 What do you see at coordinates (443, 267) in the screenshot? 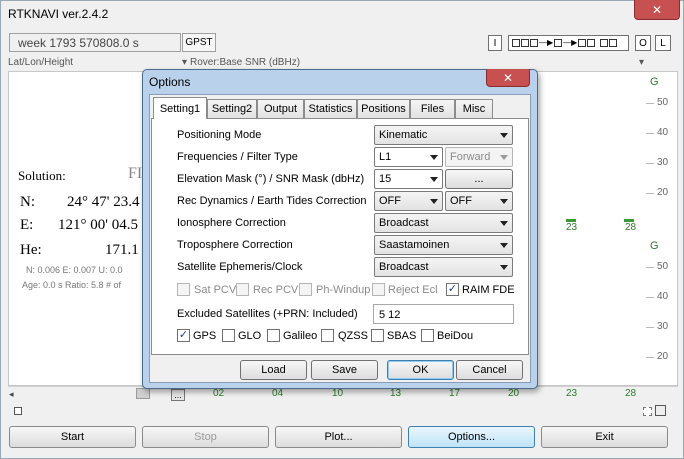
I see `ephemeris-select: Broadcast` at bounding box center [443, 267].